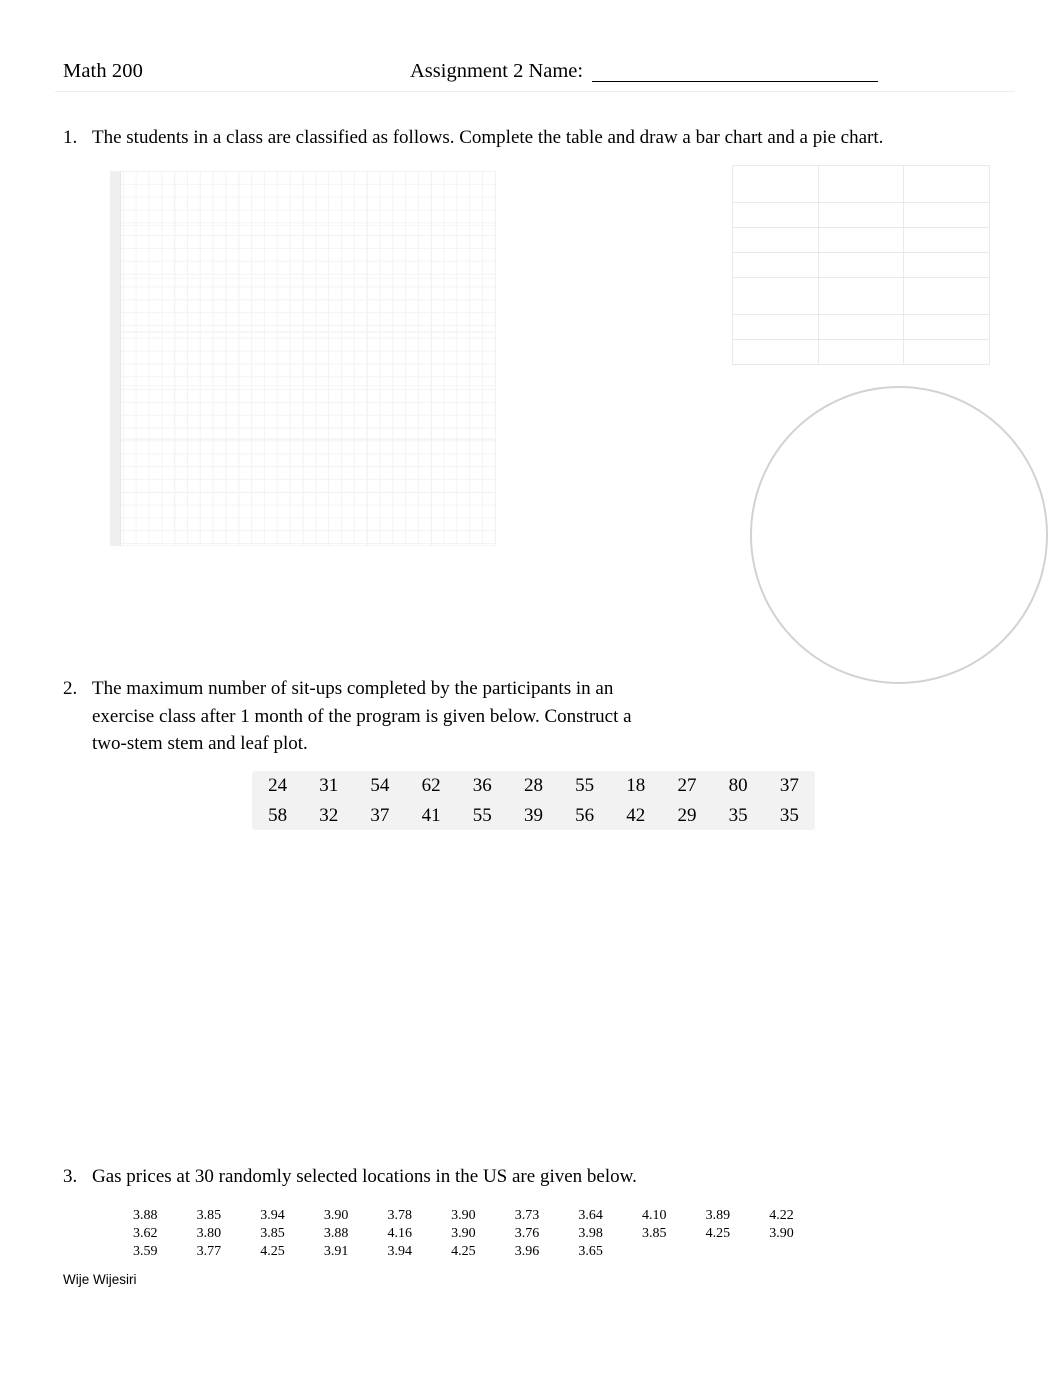  I want to click on pie-chart-circle-outline, so click(899, 535).